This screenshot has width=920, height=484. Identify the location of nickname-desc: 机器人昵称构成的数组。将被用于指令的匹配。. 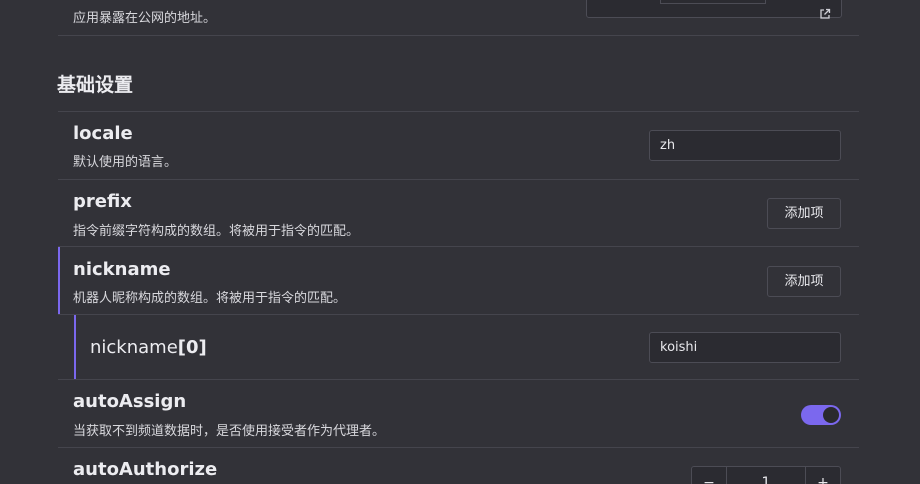
(210, 298).